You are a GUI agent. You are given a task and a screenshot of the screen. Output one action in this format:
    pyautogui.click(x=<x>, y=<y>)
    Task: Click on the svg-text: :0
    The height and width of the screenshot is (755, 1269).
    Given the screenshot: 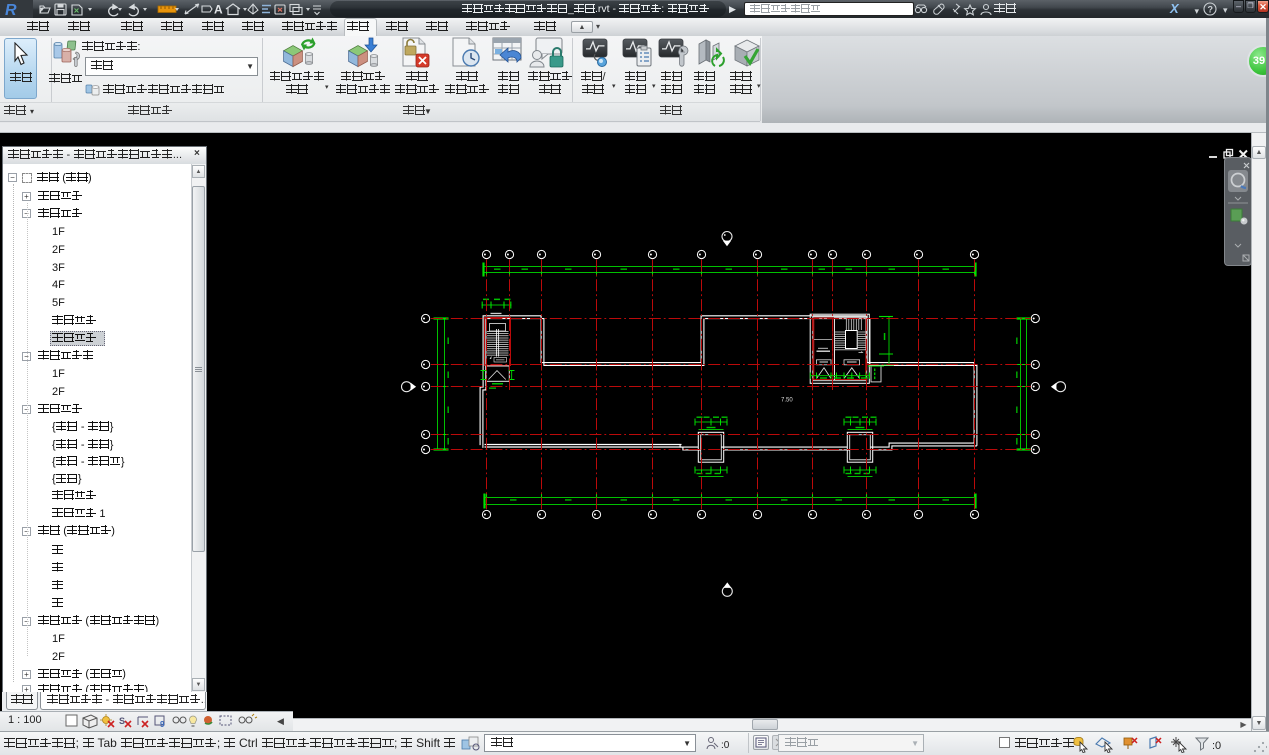 What is the action you would take?
    pyautogui.click(x=725, y=745)
    